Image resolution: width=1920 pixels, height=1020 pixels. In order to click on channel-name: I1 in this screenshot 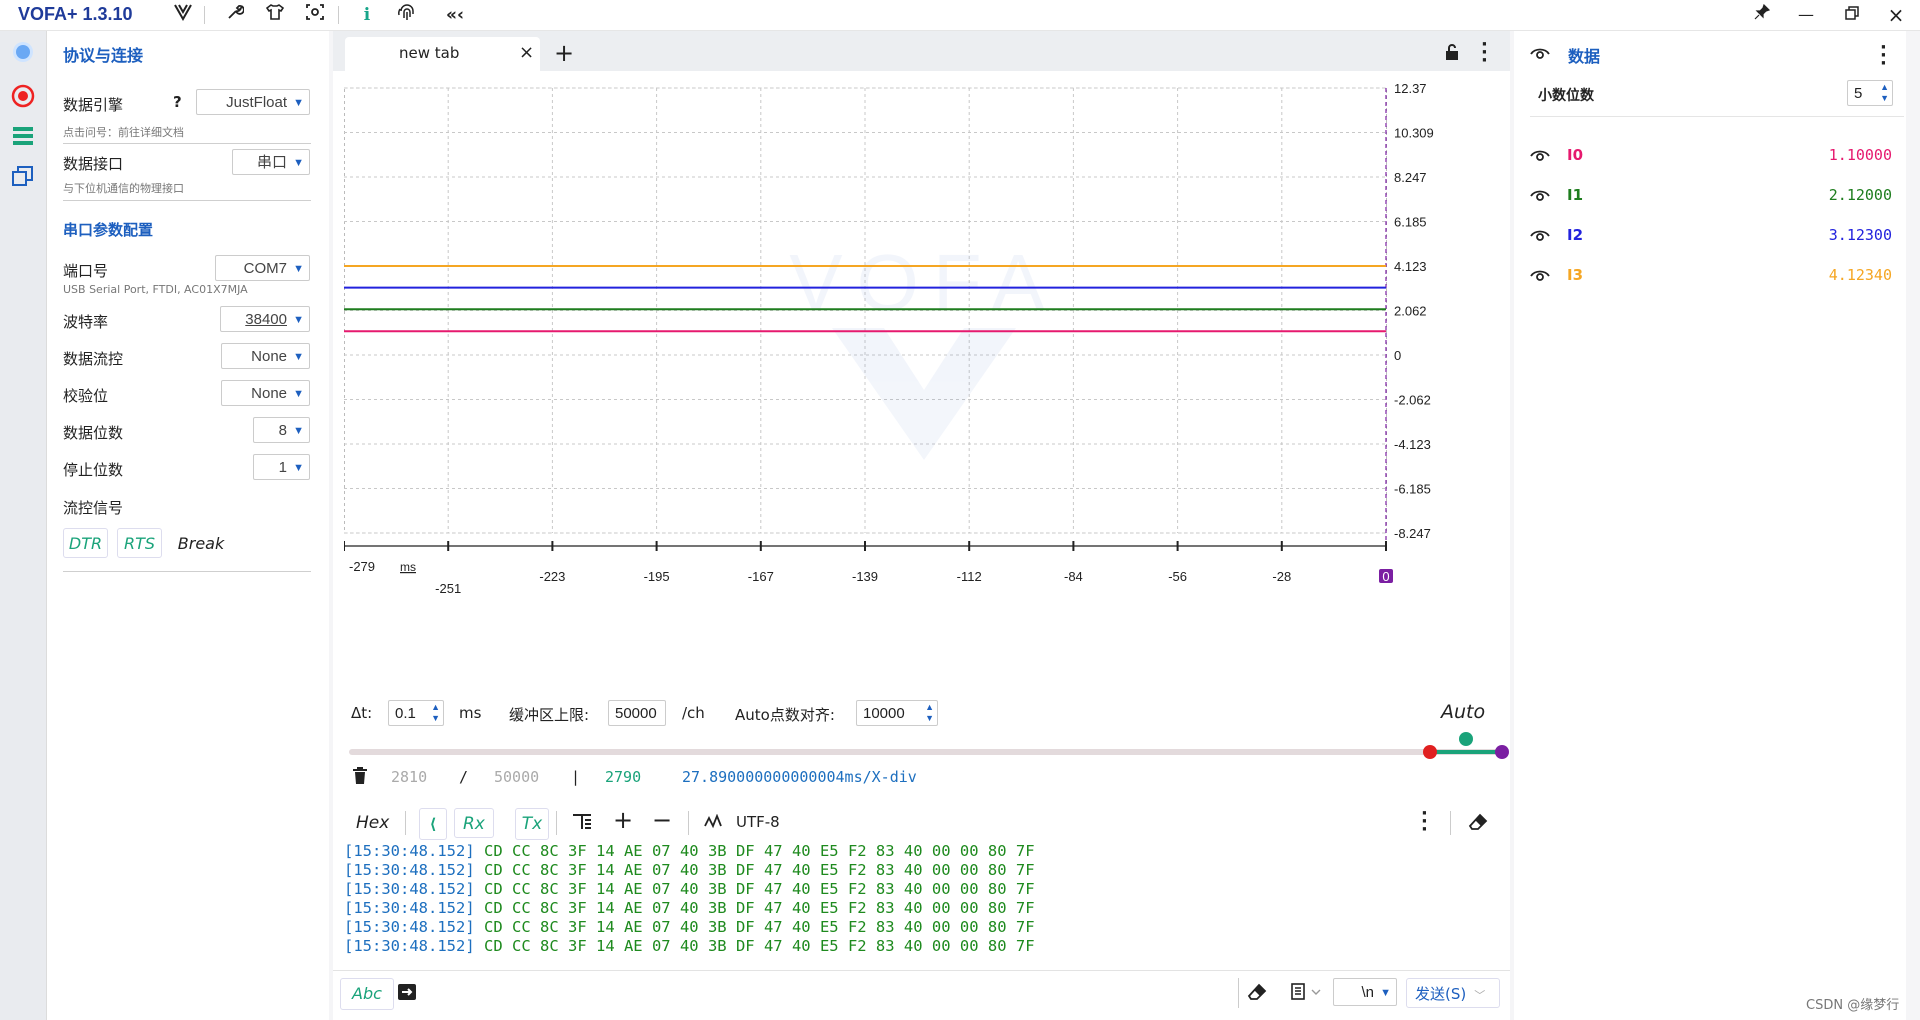, I will do `click(1575, 195)`.